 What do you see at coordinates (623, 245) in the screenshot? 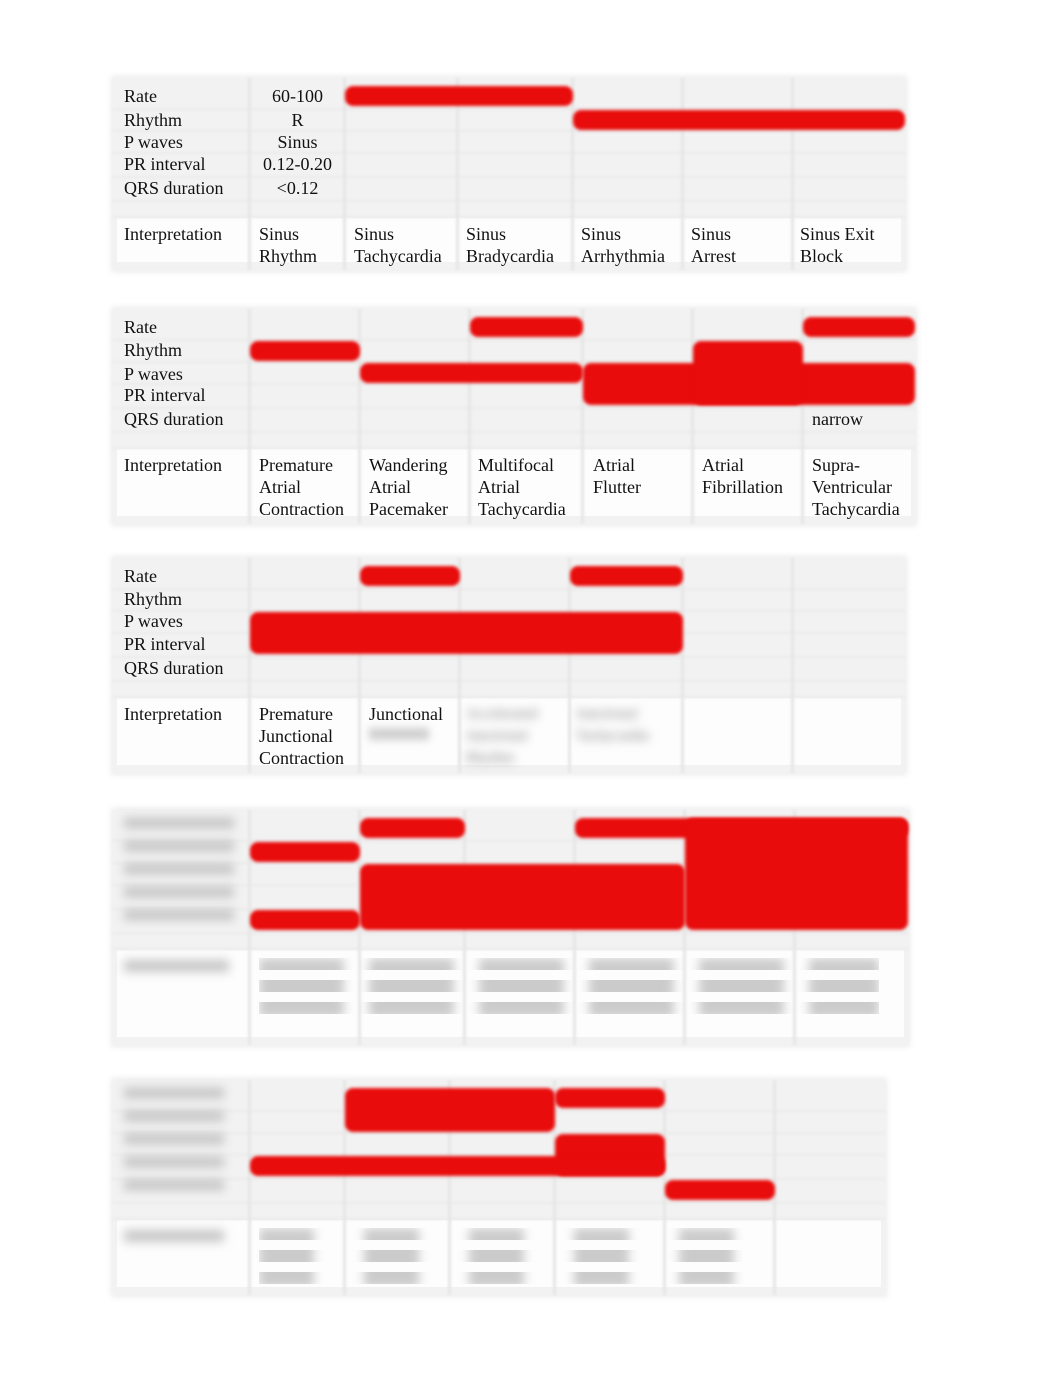
I see `interpretation-cell: Sinus Arrhythmia` at bounding box center [623, 245].